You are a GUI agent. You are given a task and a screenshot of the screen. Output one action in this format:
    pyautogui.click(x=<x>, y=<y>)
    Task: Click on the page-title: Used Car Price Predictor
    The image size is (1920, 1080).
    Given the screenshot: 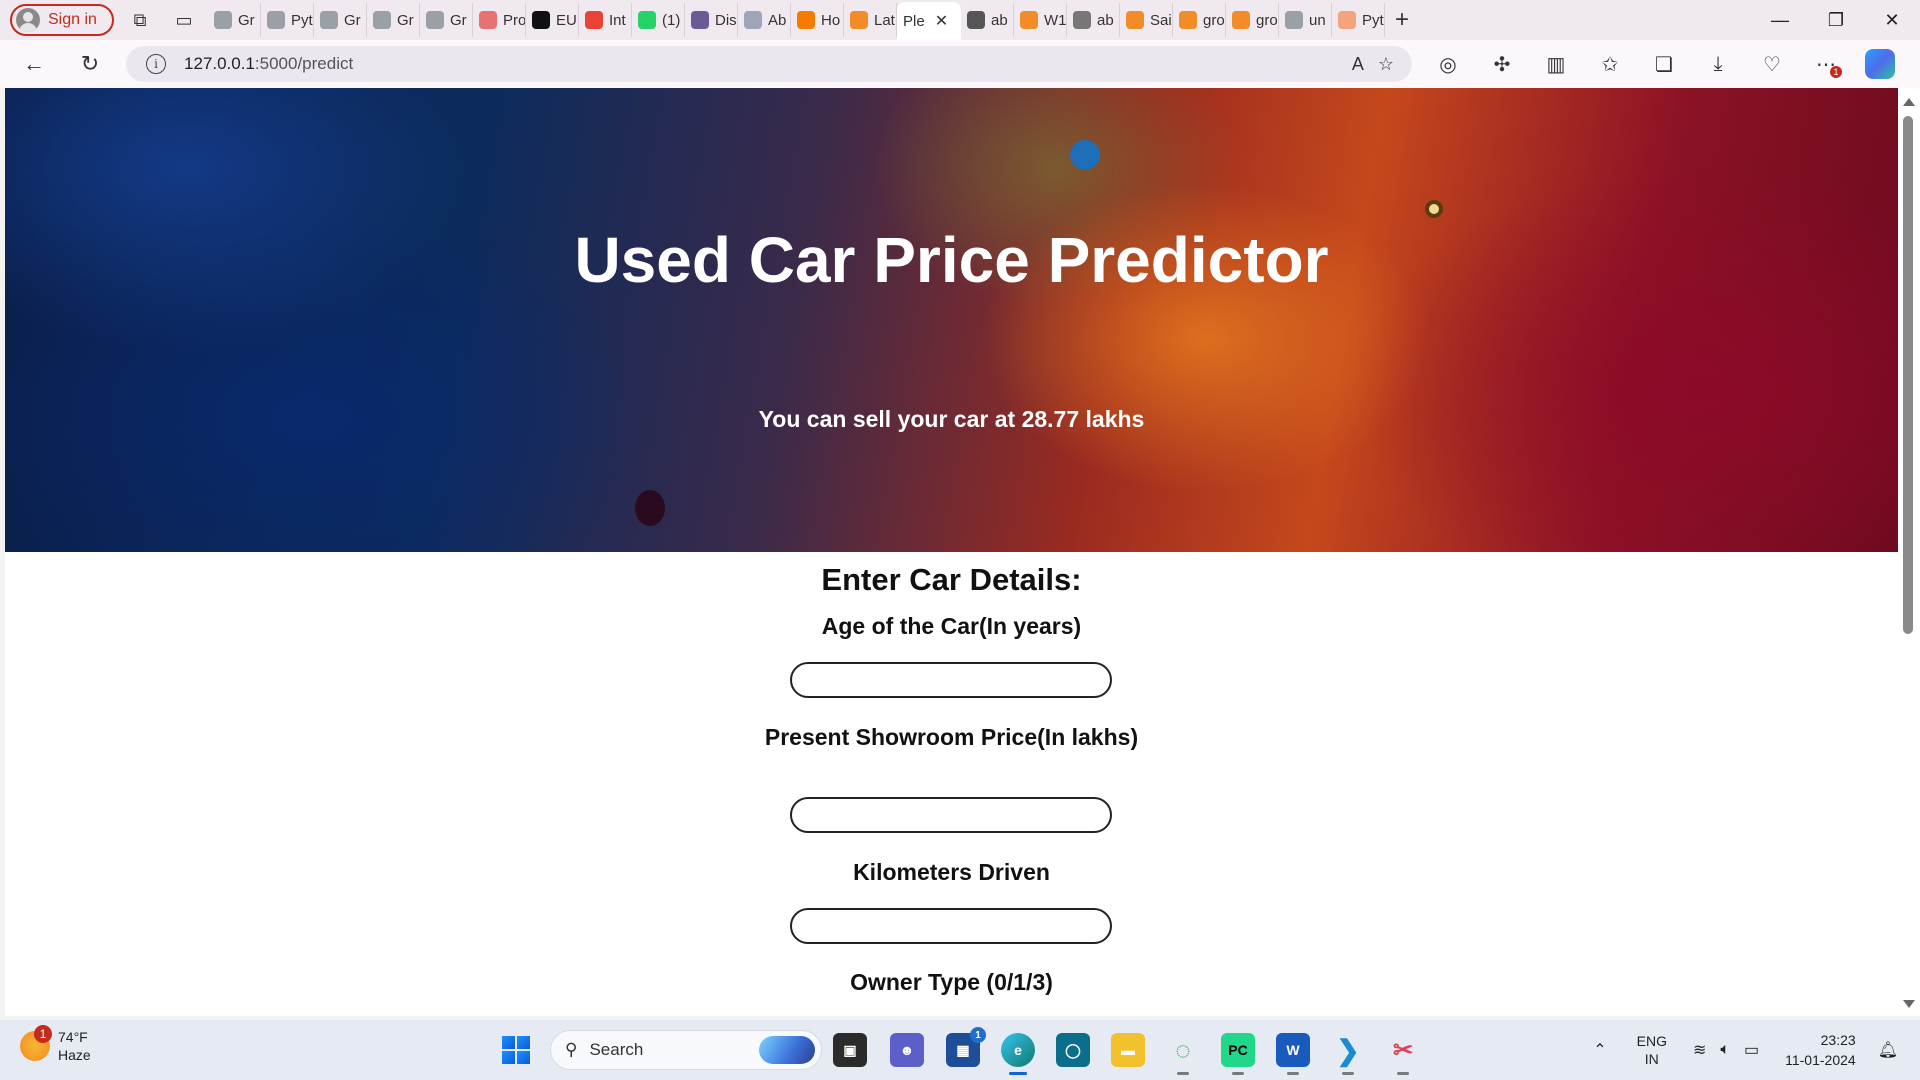 What is the action you would take?
    pyautogui.click(x=951, y=260)
    